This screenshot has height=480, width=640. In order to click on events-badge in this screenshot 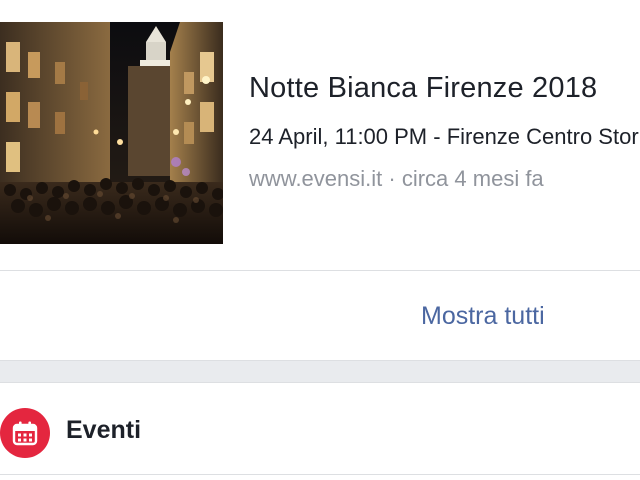, I will do `click(25, 433)`.